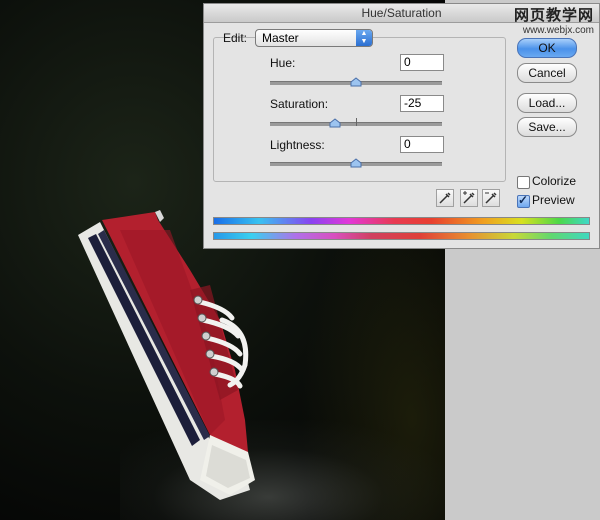 This screenshot has height=520, width=600. Describe the element at coordinates (356, 122) in the screenshot. I see `saturation-center-tick` at that location.